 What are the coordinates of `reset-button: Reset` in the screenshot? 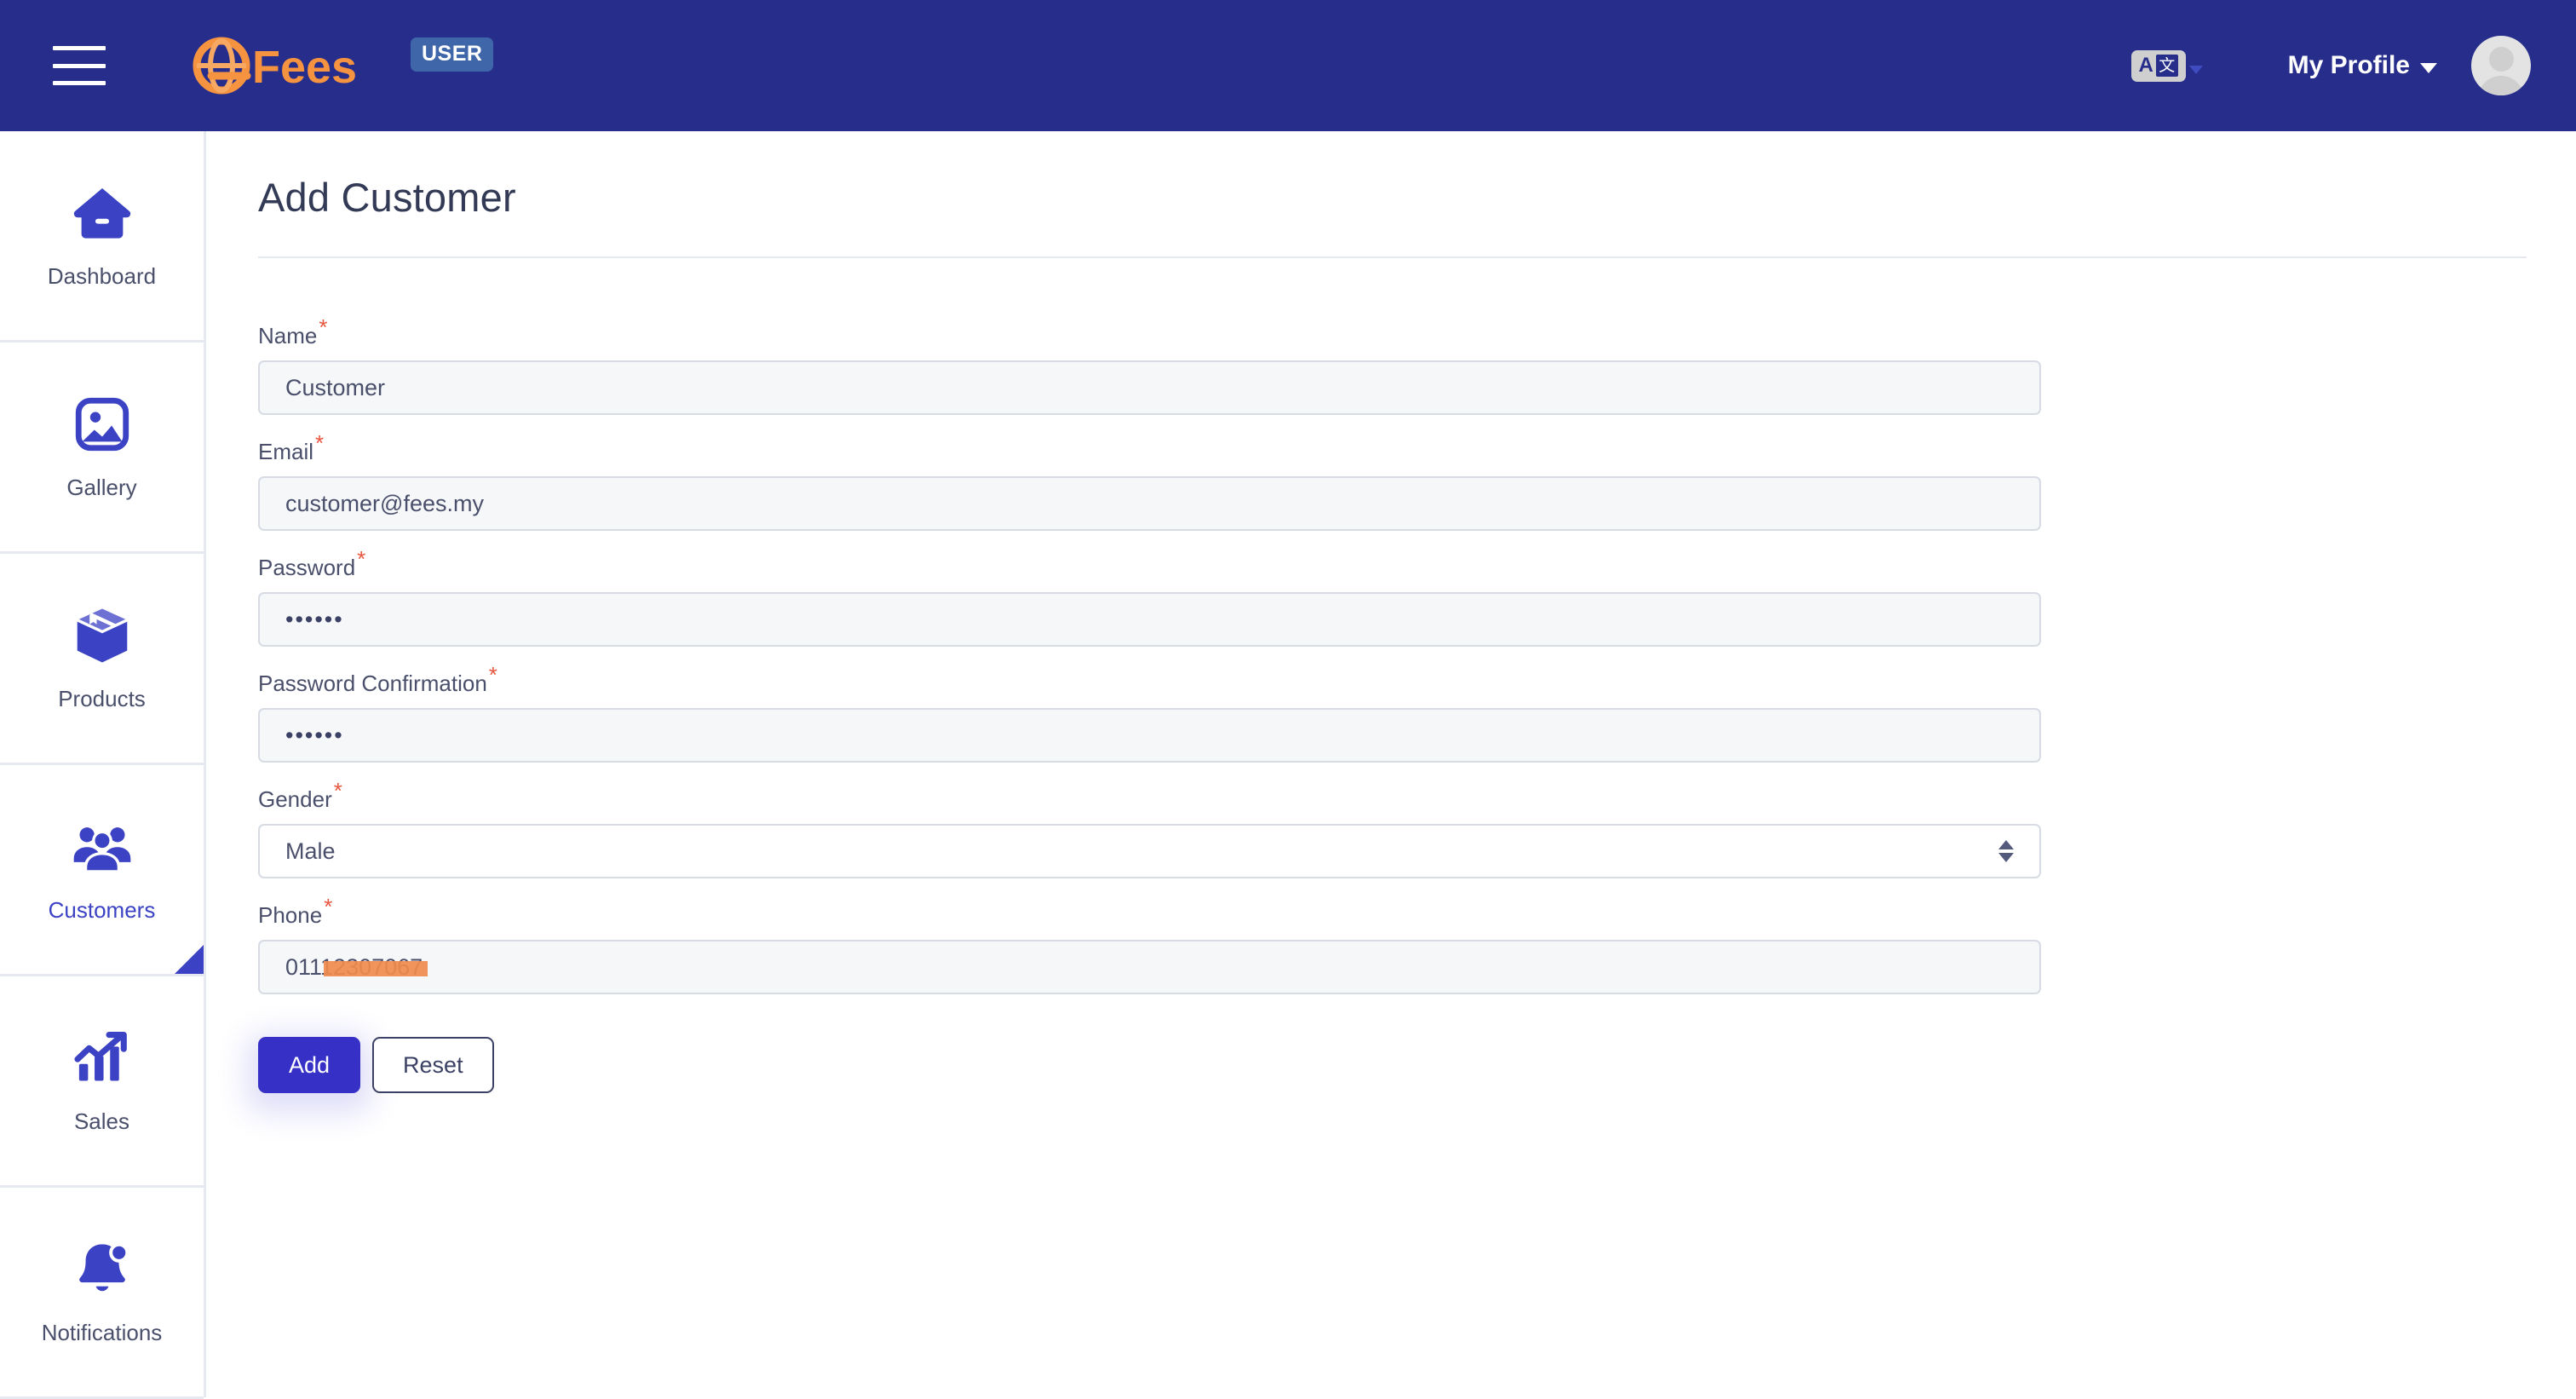 It's located at (433, 1065).